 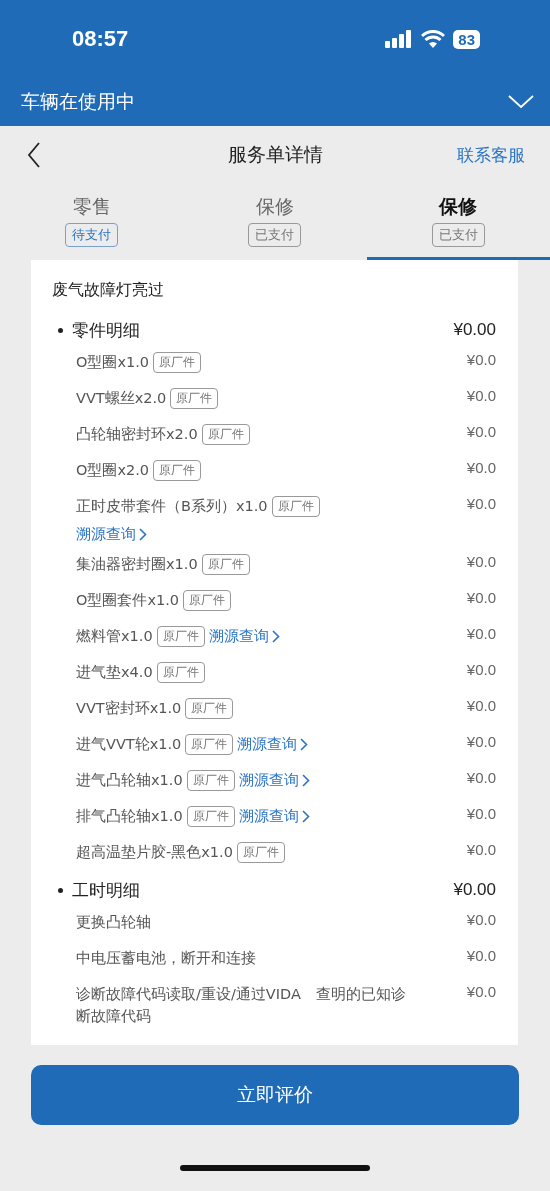 I want to click on item-name: 进气VVT轮x1.0, so click(x=129, y=744).